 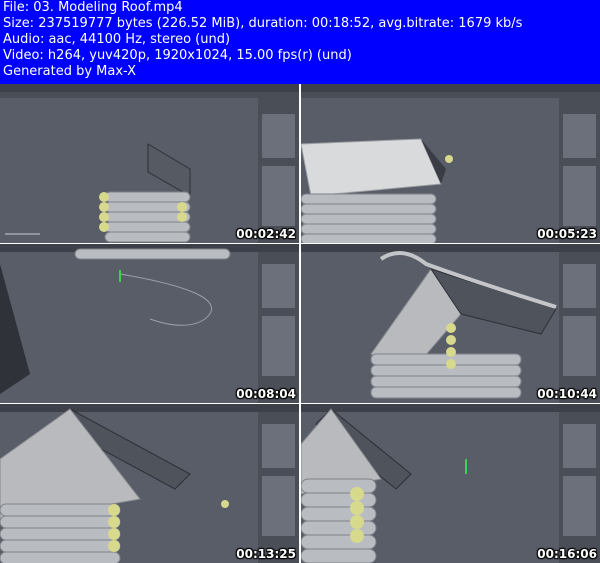 I want to click on timestamp: 00:08:04, so click(x=266, y=394).